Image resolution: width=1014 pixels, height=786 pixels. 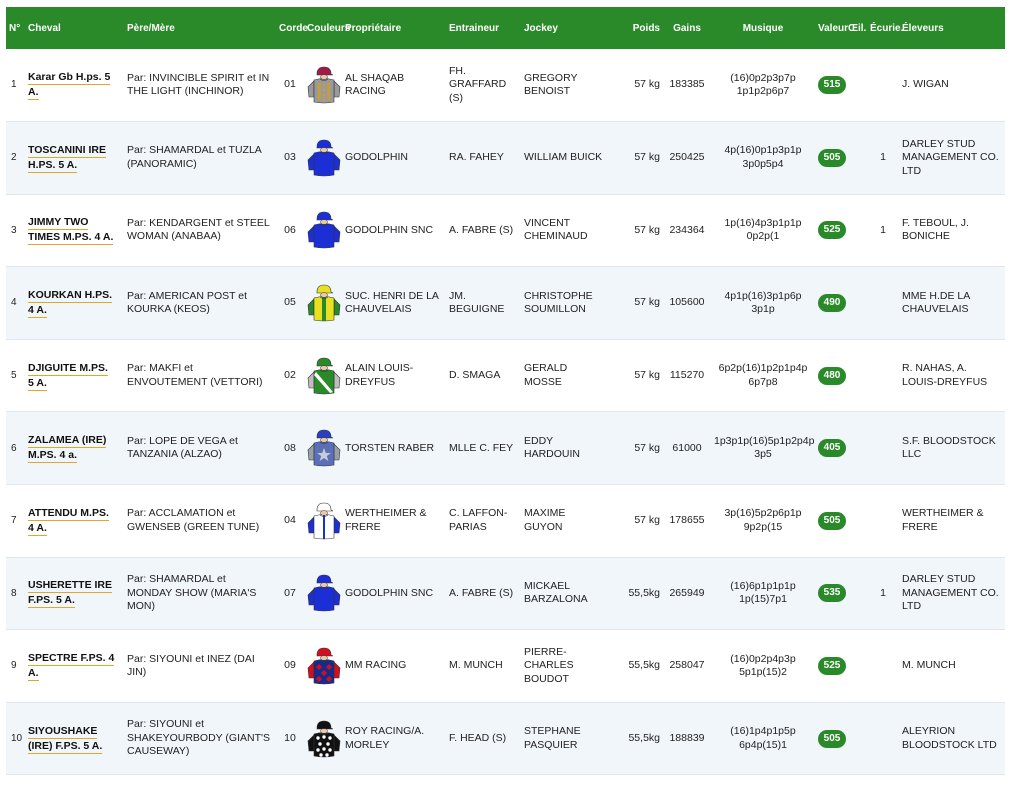 I want to click on form-music: 1p(16)4p3p1p1p 0p2p(1, so click(x=763, y=229).